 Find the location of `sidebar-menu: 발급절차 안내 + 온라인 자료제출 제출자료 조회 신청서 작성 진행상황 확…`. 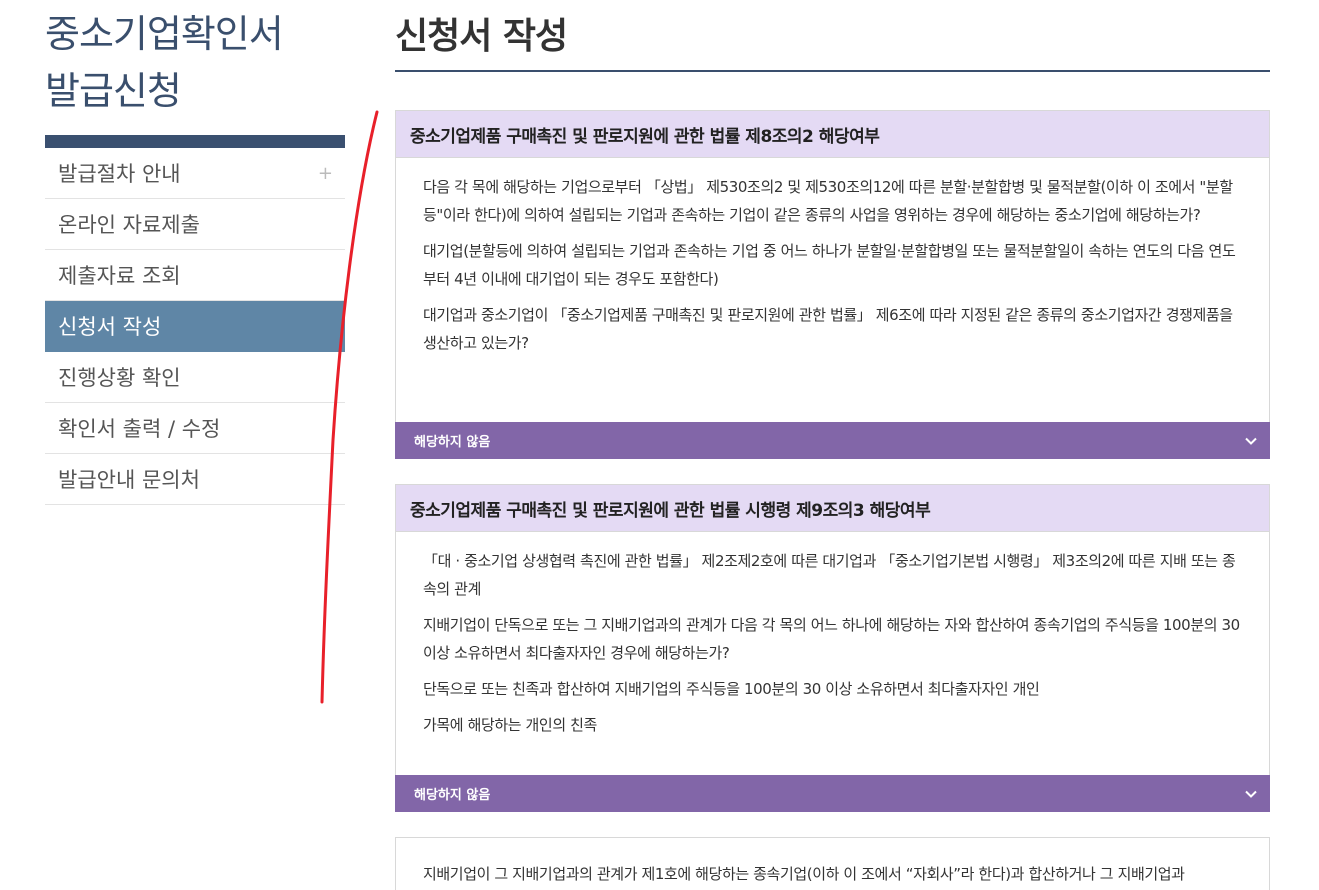

sidebar-menu: 발급절차 안내 + 온라인 자료제출 제출자료 조회 신청서 작성 진행상황 확… is located at coordinates (195, 326).